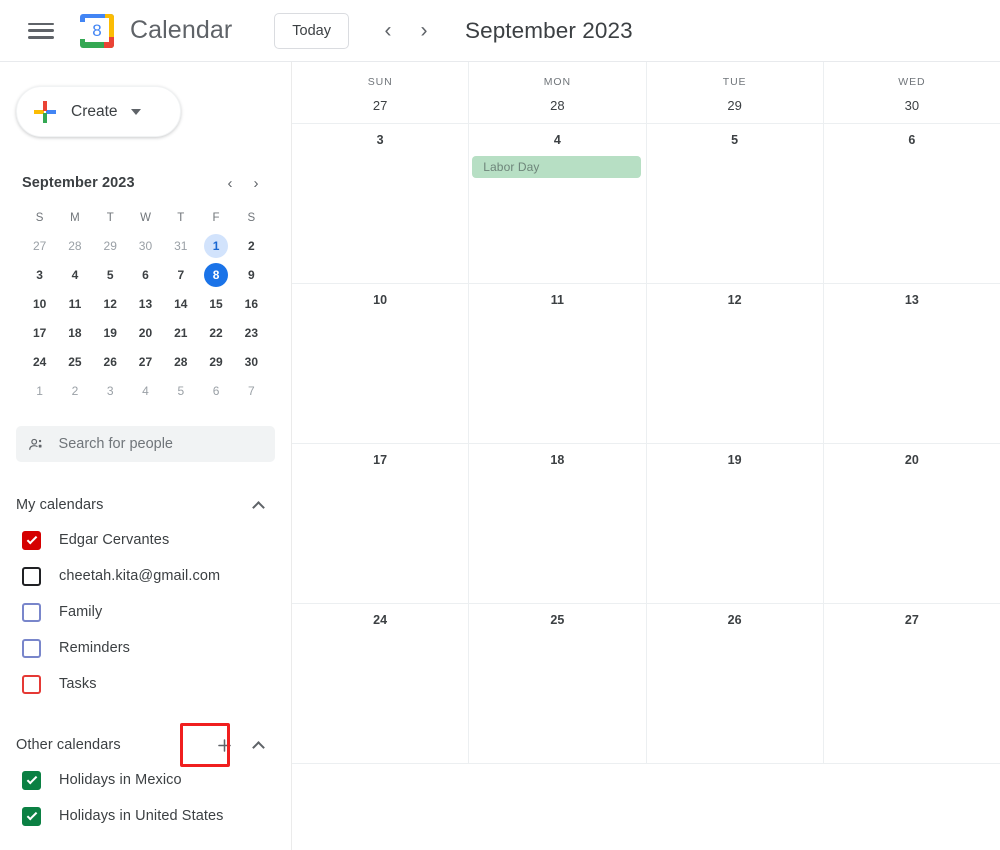 The width and height of the screenshot is (1000, 850). I want to click on my-calendar-item: Family, so click(145, 612).